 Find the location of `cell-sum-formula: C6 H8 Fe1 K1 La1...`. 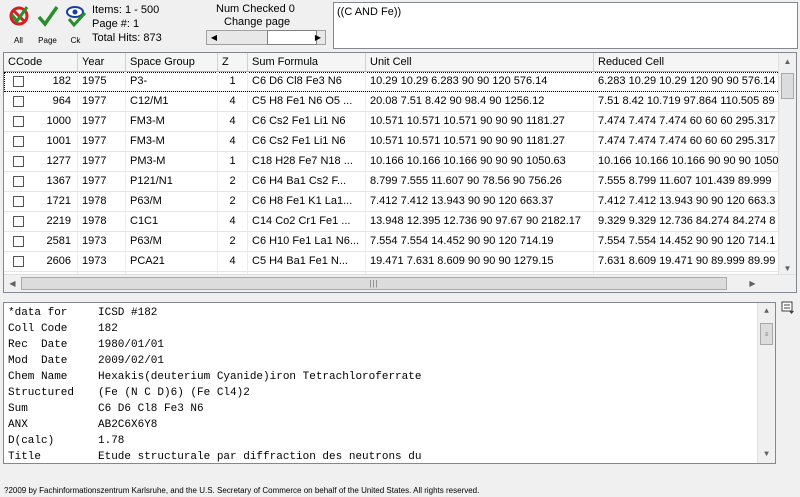

cell-sum-formula: C6 H8 Fe1 K1 La1... is located at coordinates (307, 201).